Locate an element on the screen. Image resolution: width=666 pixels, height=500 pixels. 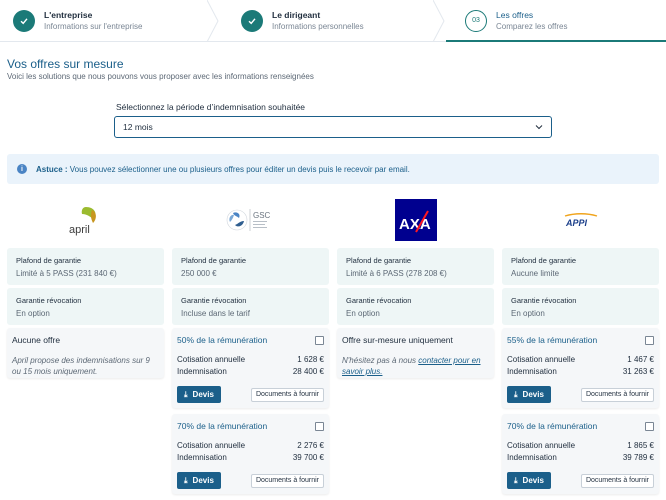
april-logo: april is located at coordinates (85, 220).